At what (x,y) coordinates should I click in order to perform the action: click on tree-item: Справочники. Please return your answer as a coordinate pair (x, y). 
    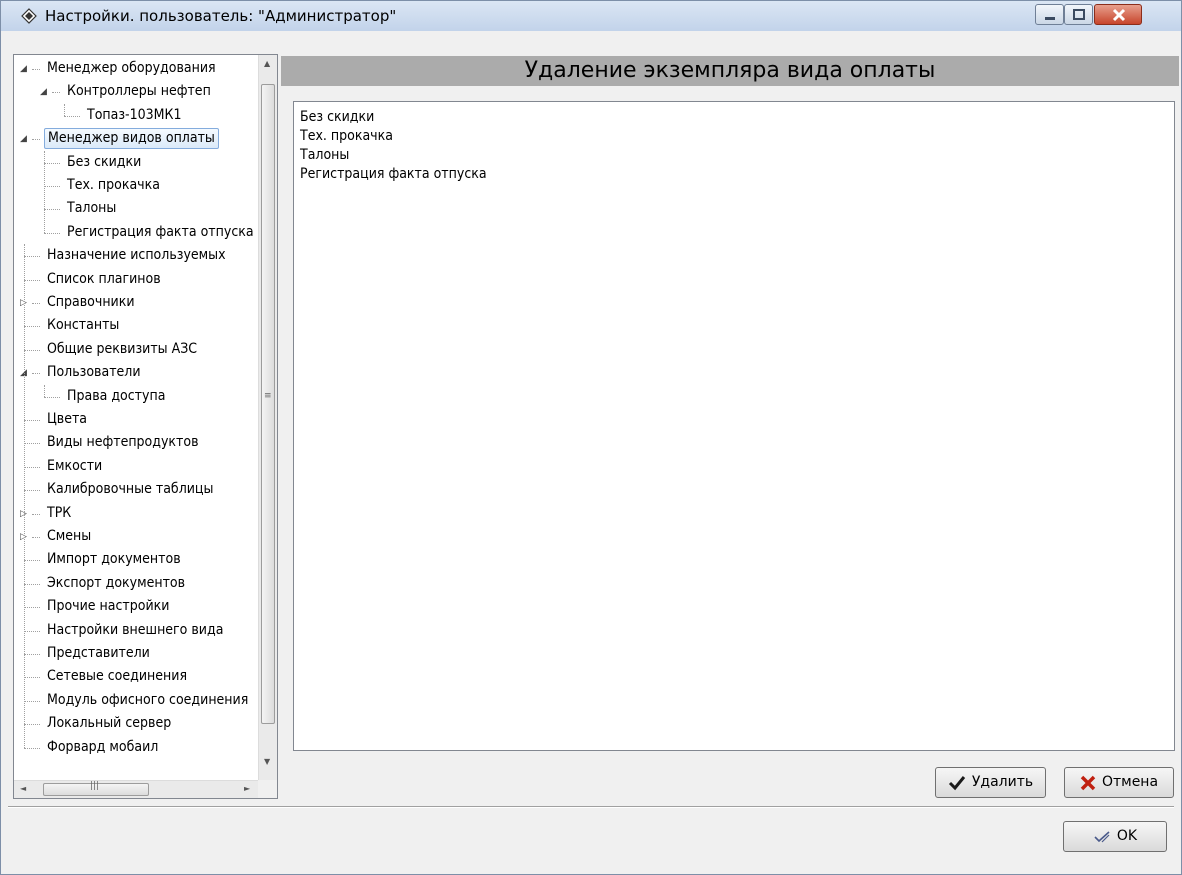
    Looking at the image, I should click on (91, 302).